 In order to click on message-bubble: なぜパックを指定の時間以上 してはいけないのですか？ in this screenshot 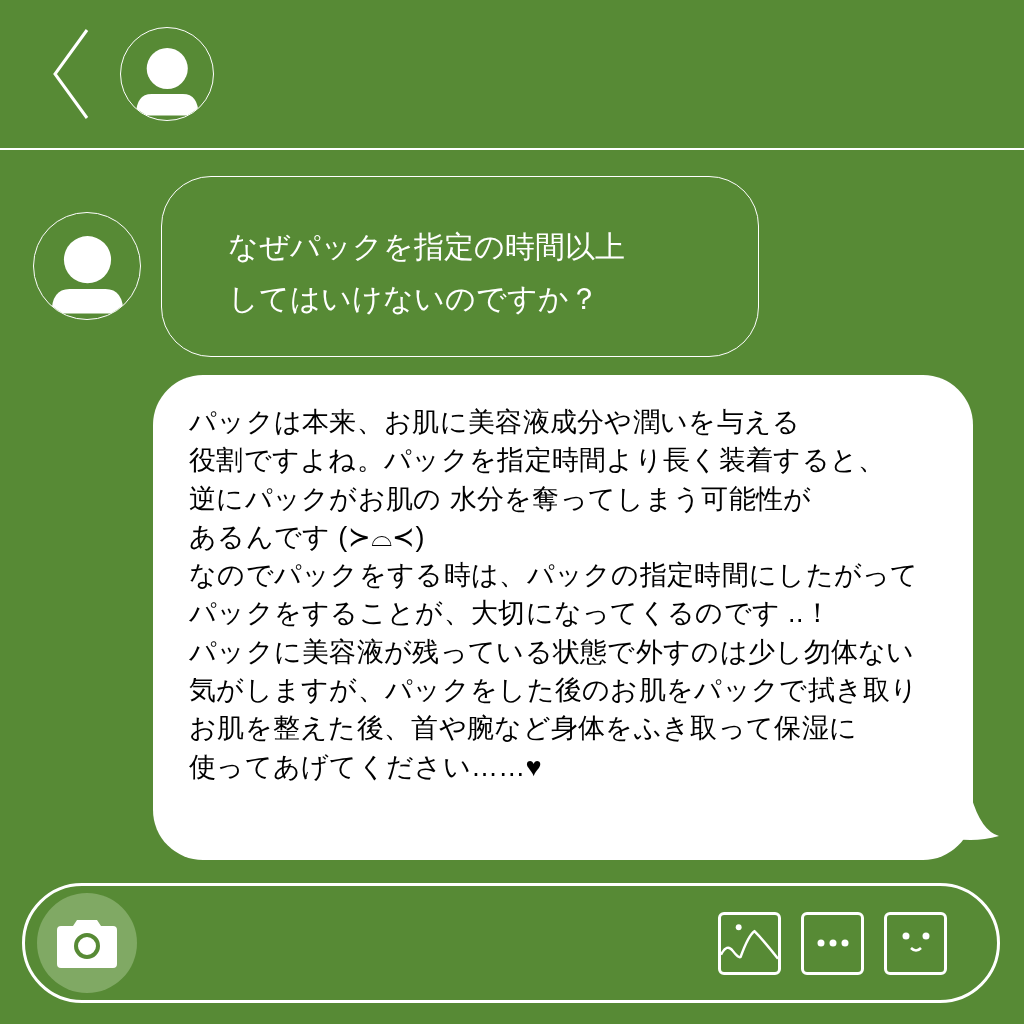, I will do `click(460, 266)`.